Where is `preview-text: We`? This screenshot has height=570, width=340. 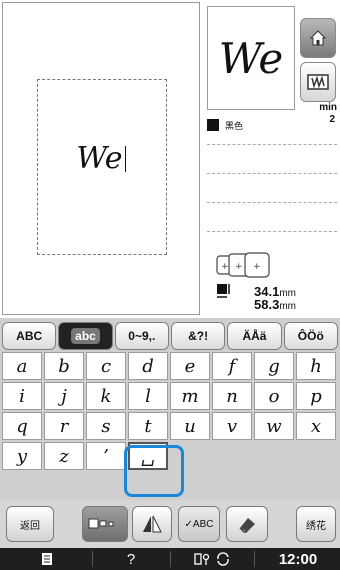
preview-text: We is located at coordinates (251, 58).